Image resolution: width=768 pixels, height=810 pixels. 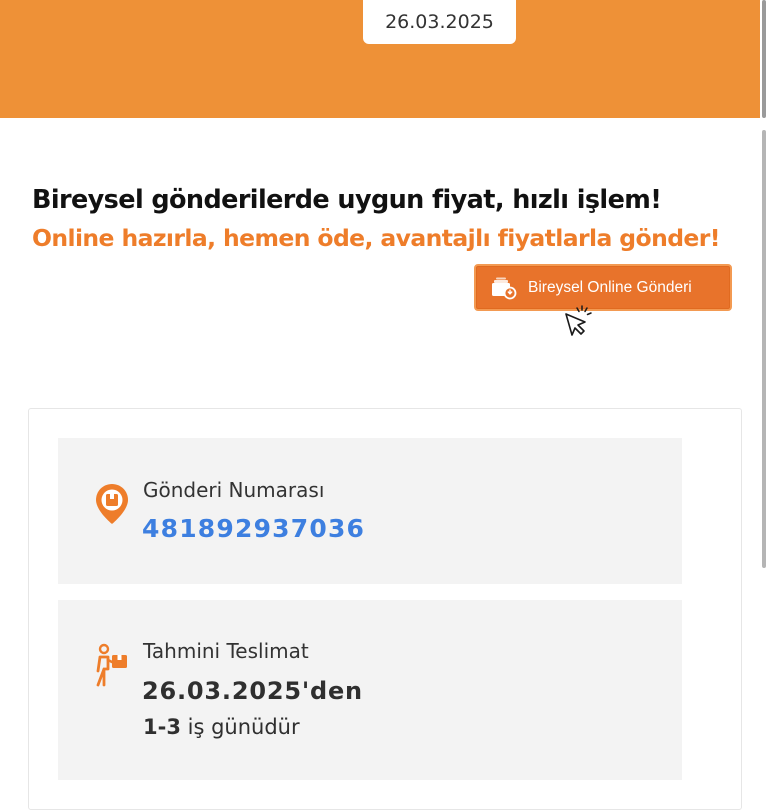 I want to click on package-location-pin-icon, so click(x=112, y=504).